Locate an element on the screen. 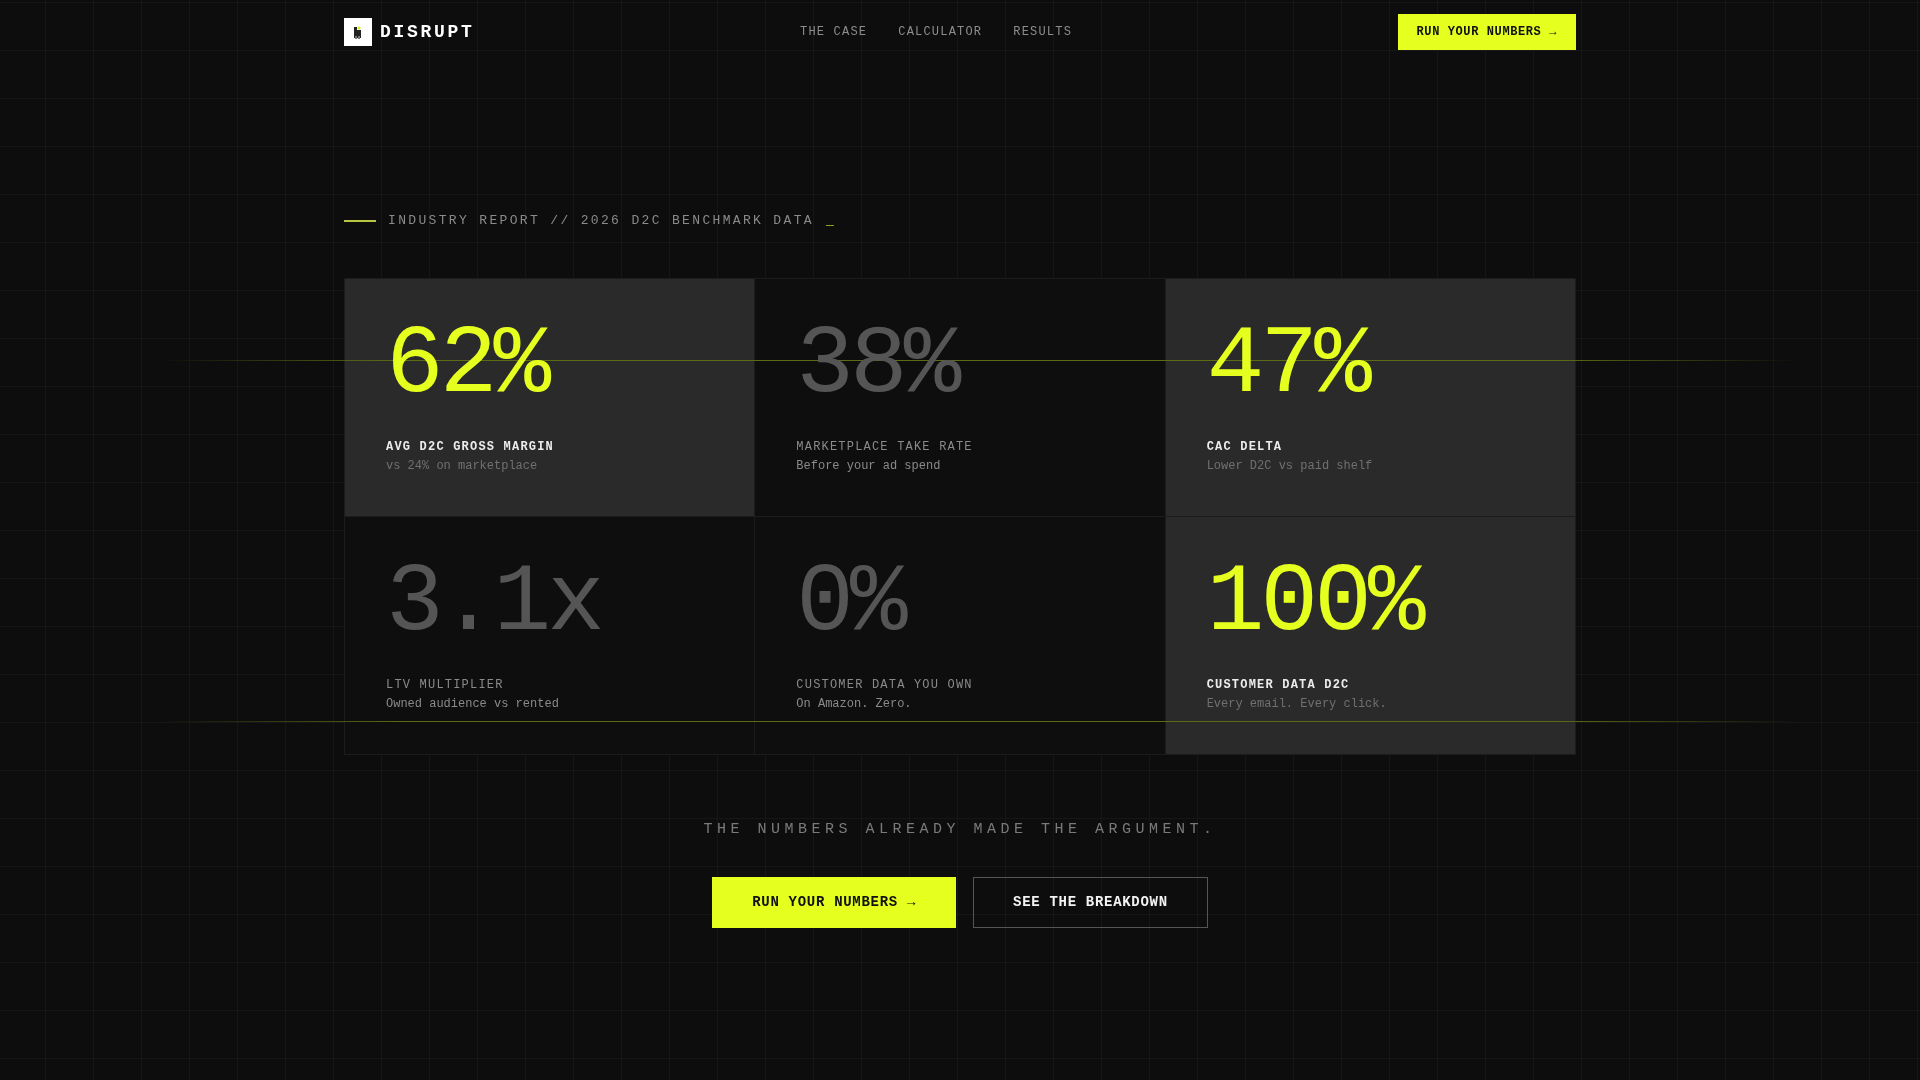 Image resolution: width=1920 pixels, height=1080 pixels. run-numbers-button: RUN YOUR NUMBERS → is located at coordinates (834, 902).